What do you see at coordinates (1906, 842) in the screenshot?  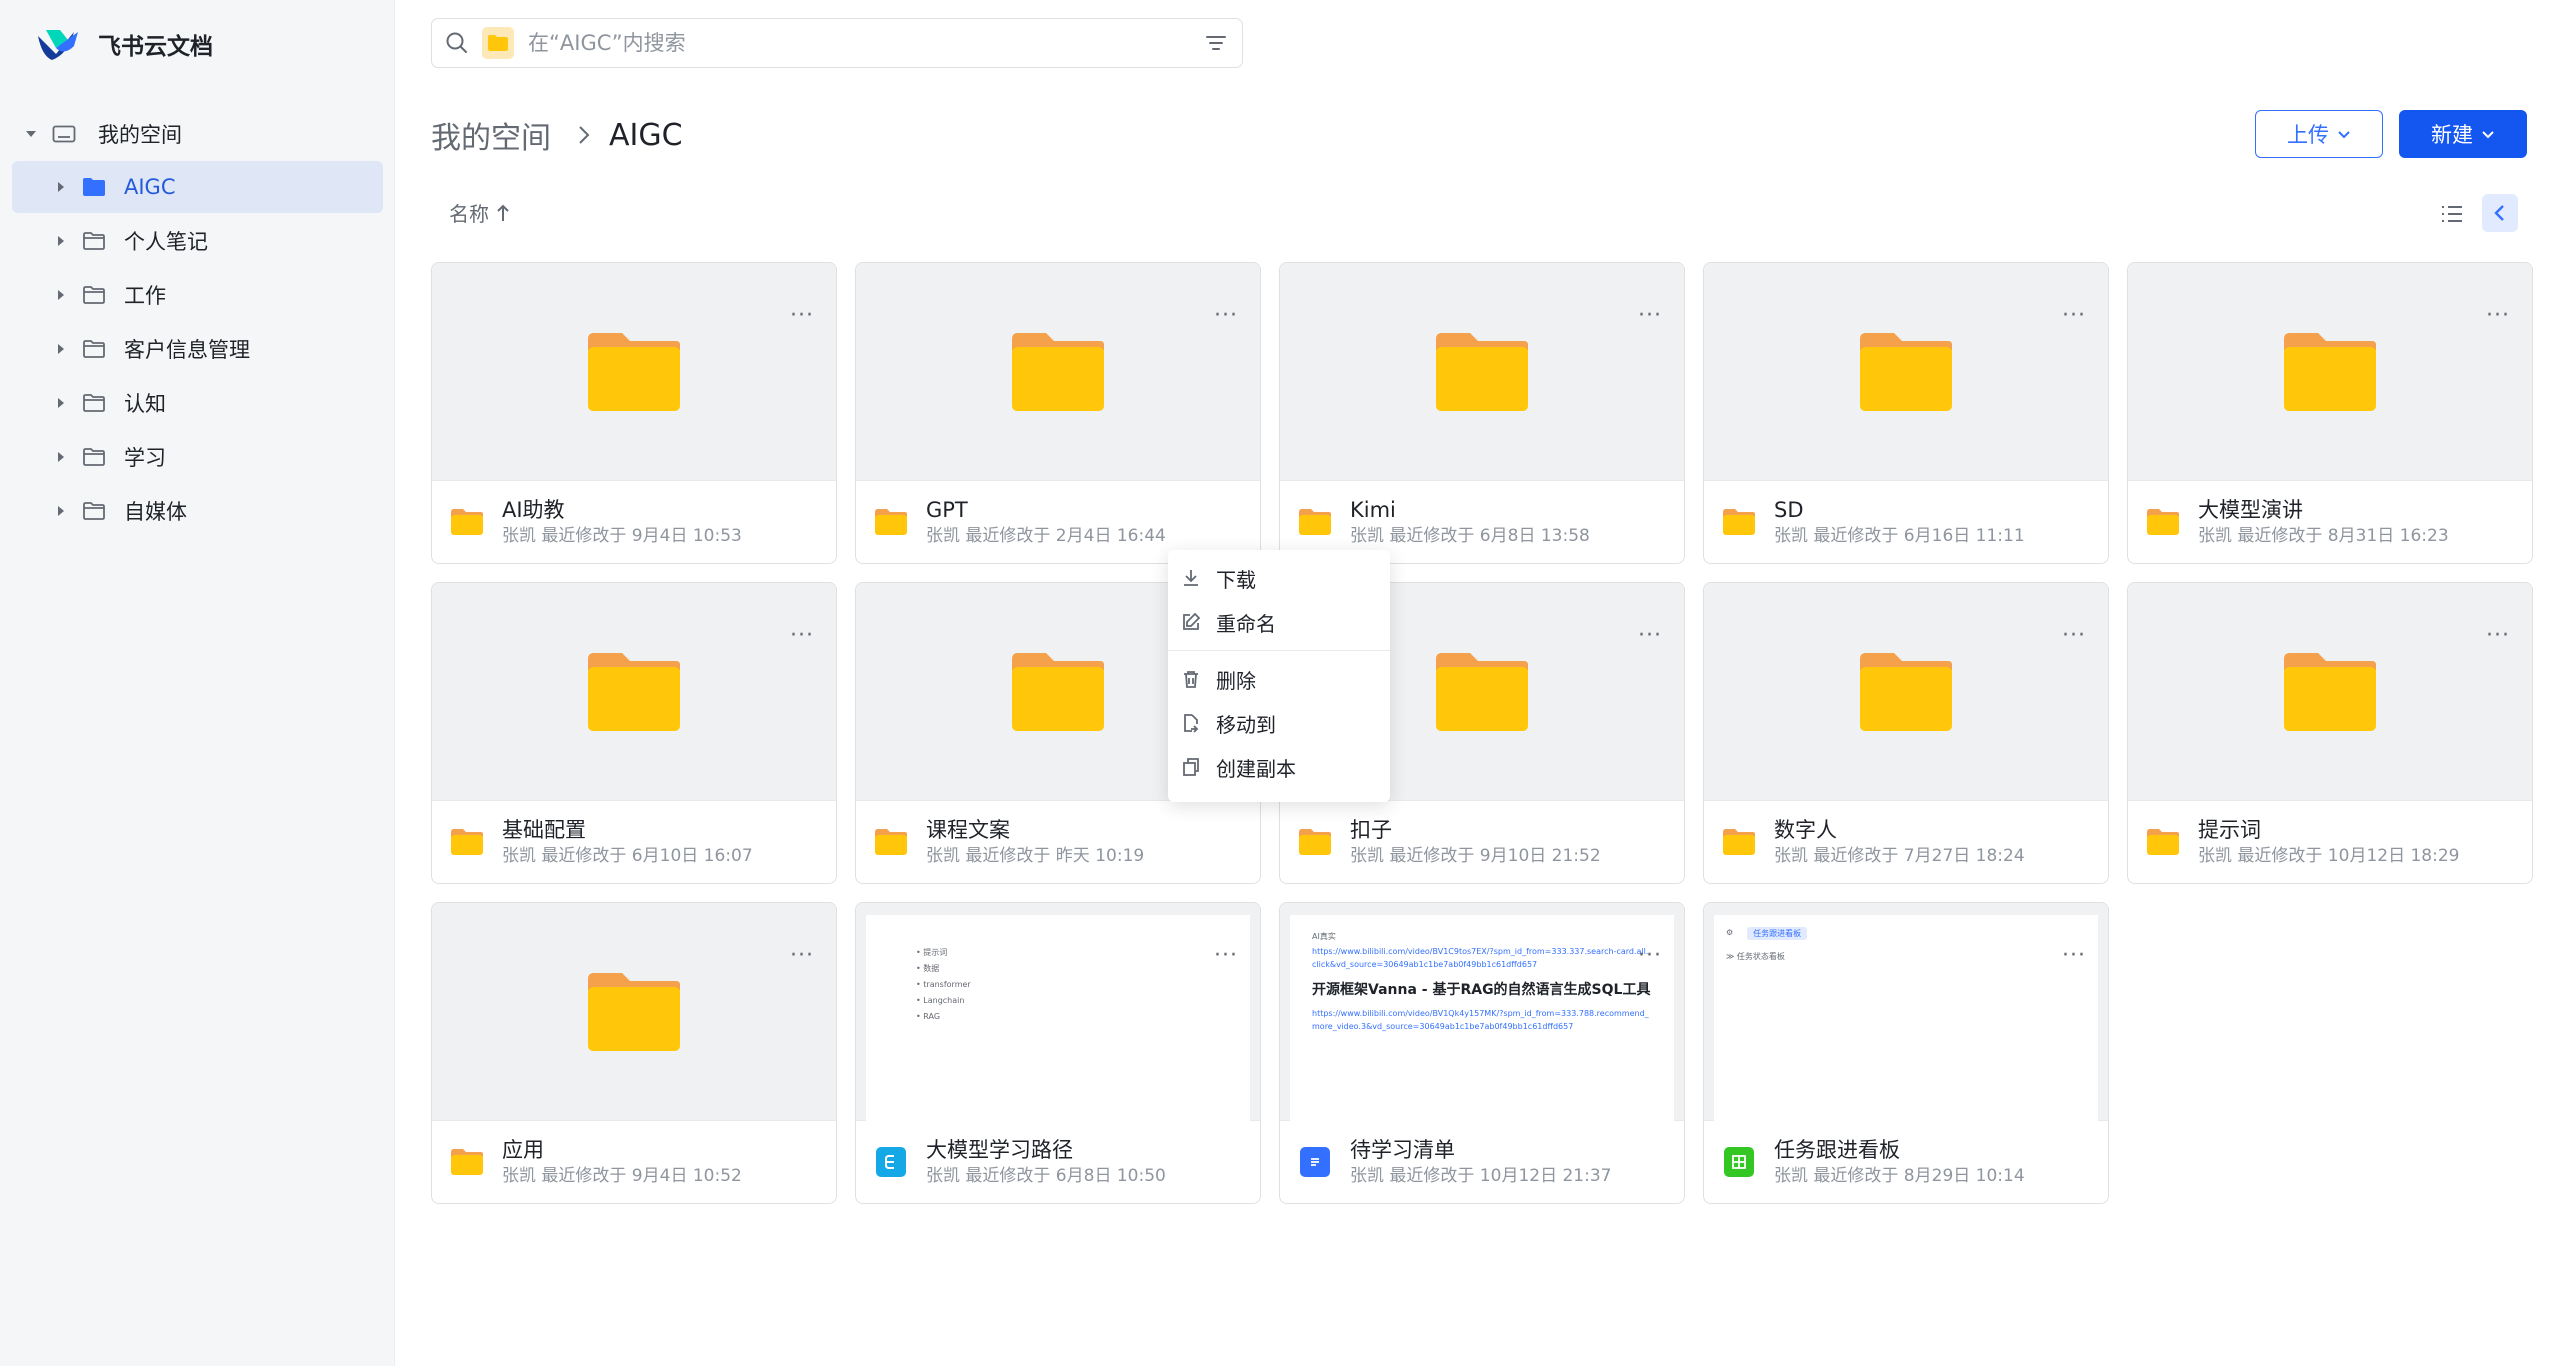 I see `card-info: 数字人 张凯 最近修改于 7月27日 18:24` at bounding box center [1906, 842].